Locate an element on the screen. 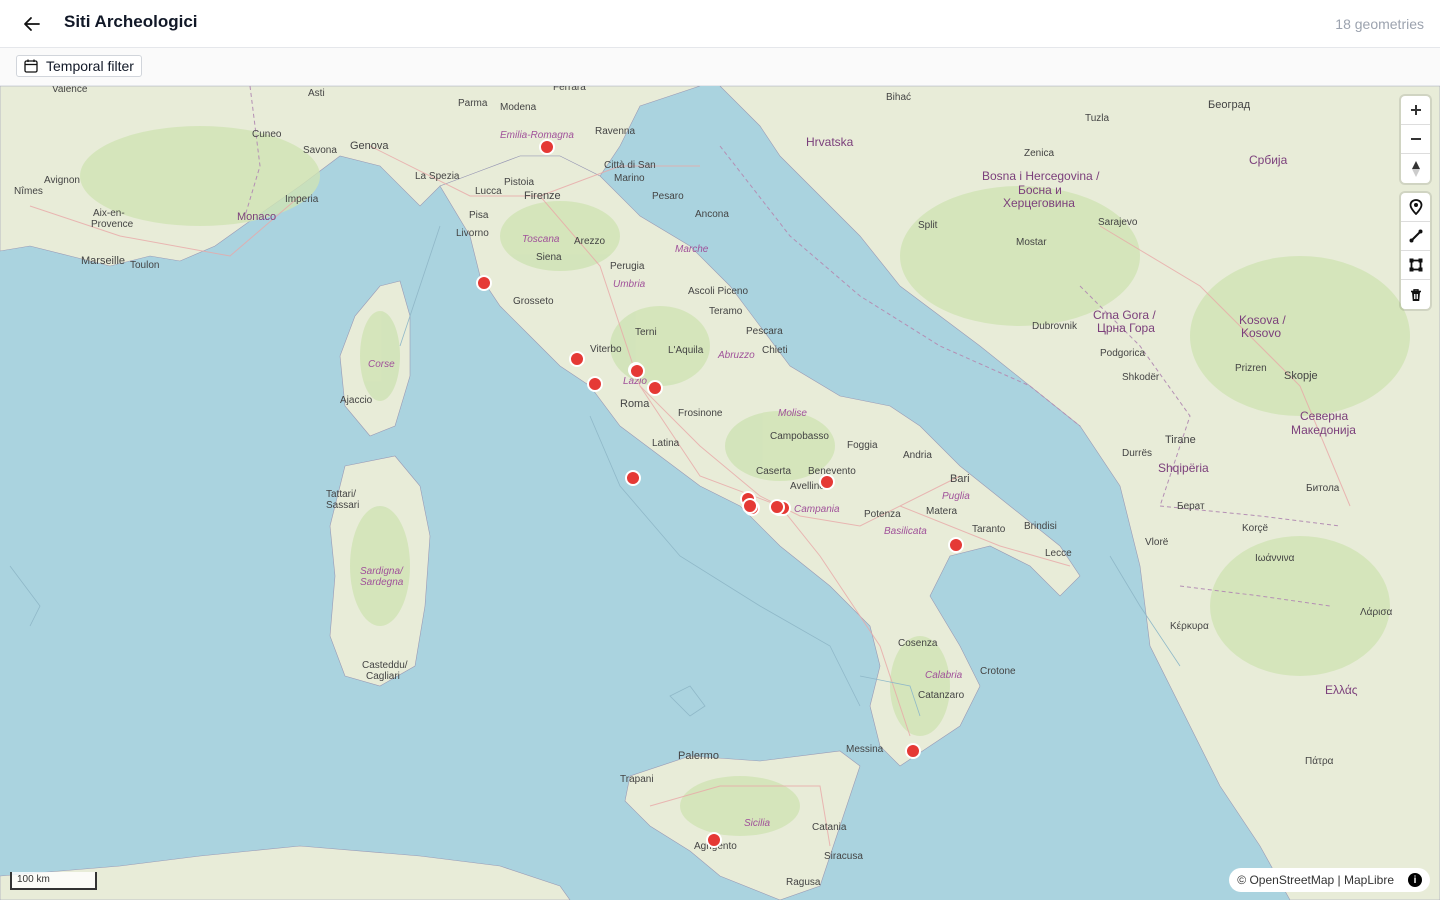  svg-text: Grosseto is located at coordinates (533, 301).